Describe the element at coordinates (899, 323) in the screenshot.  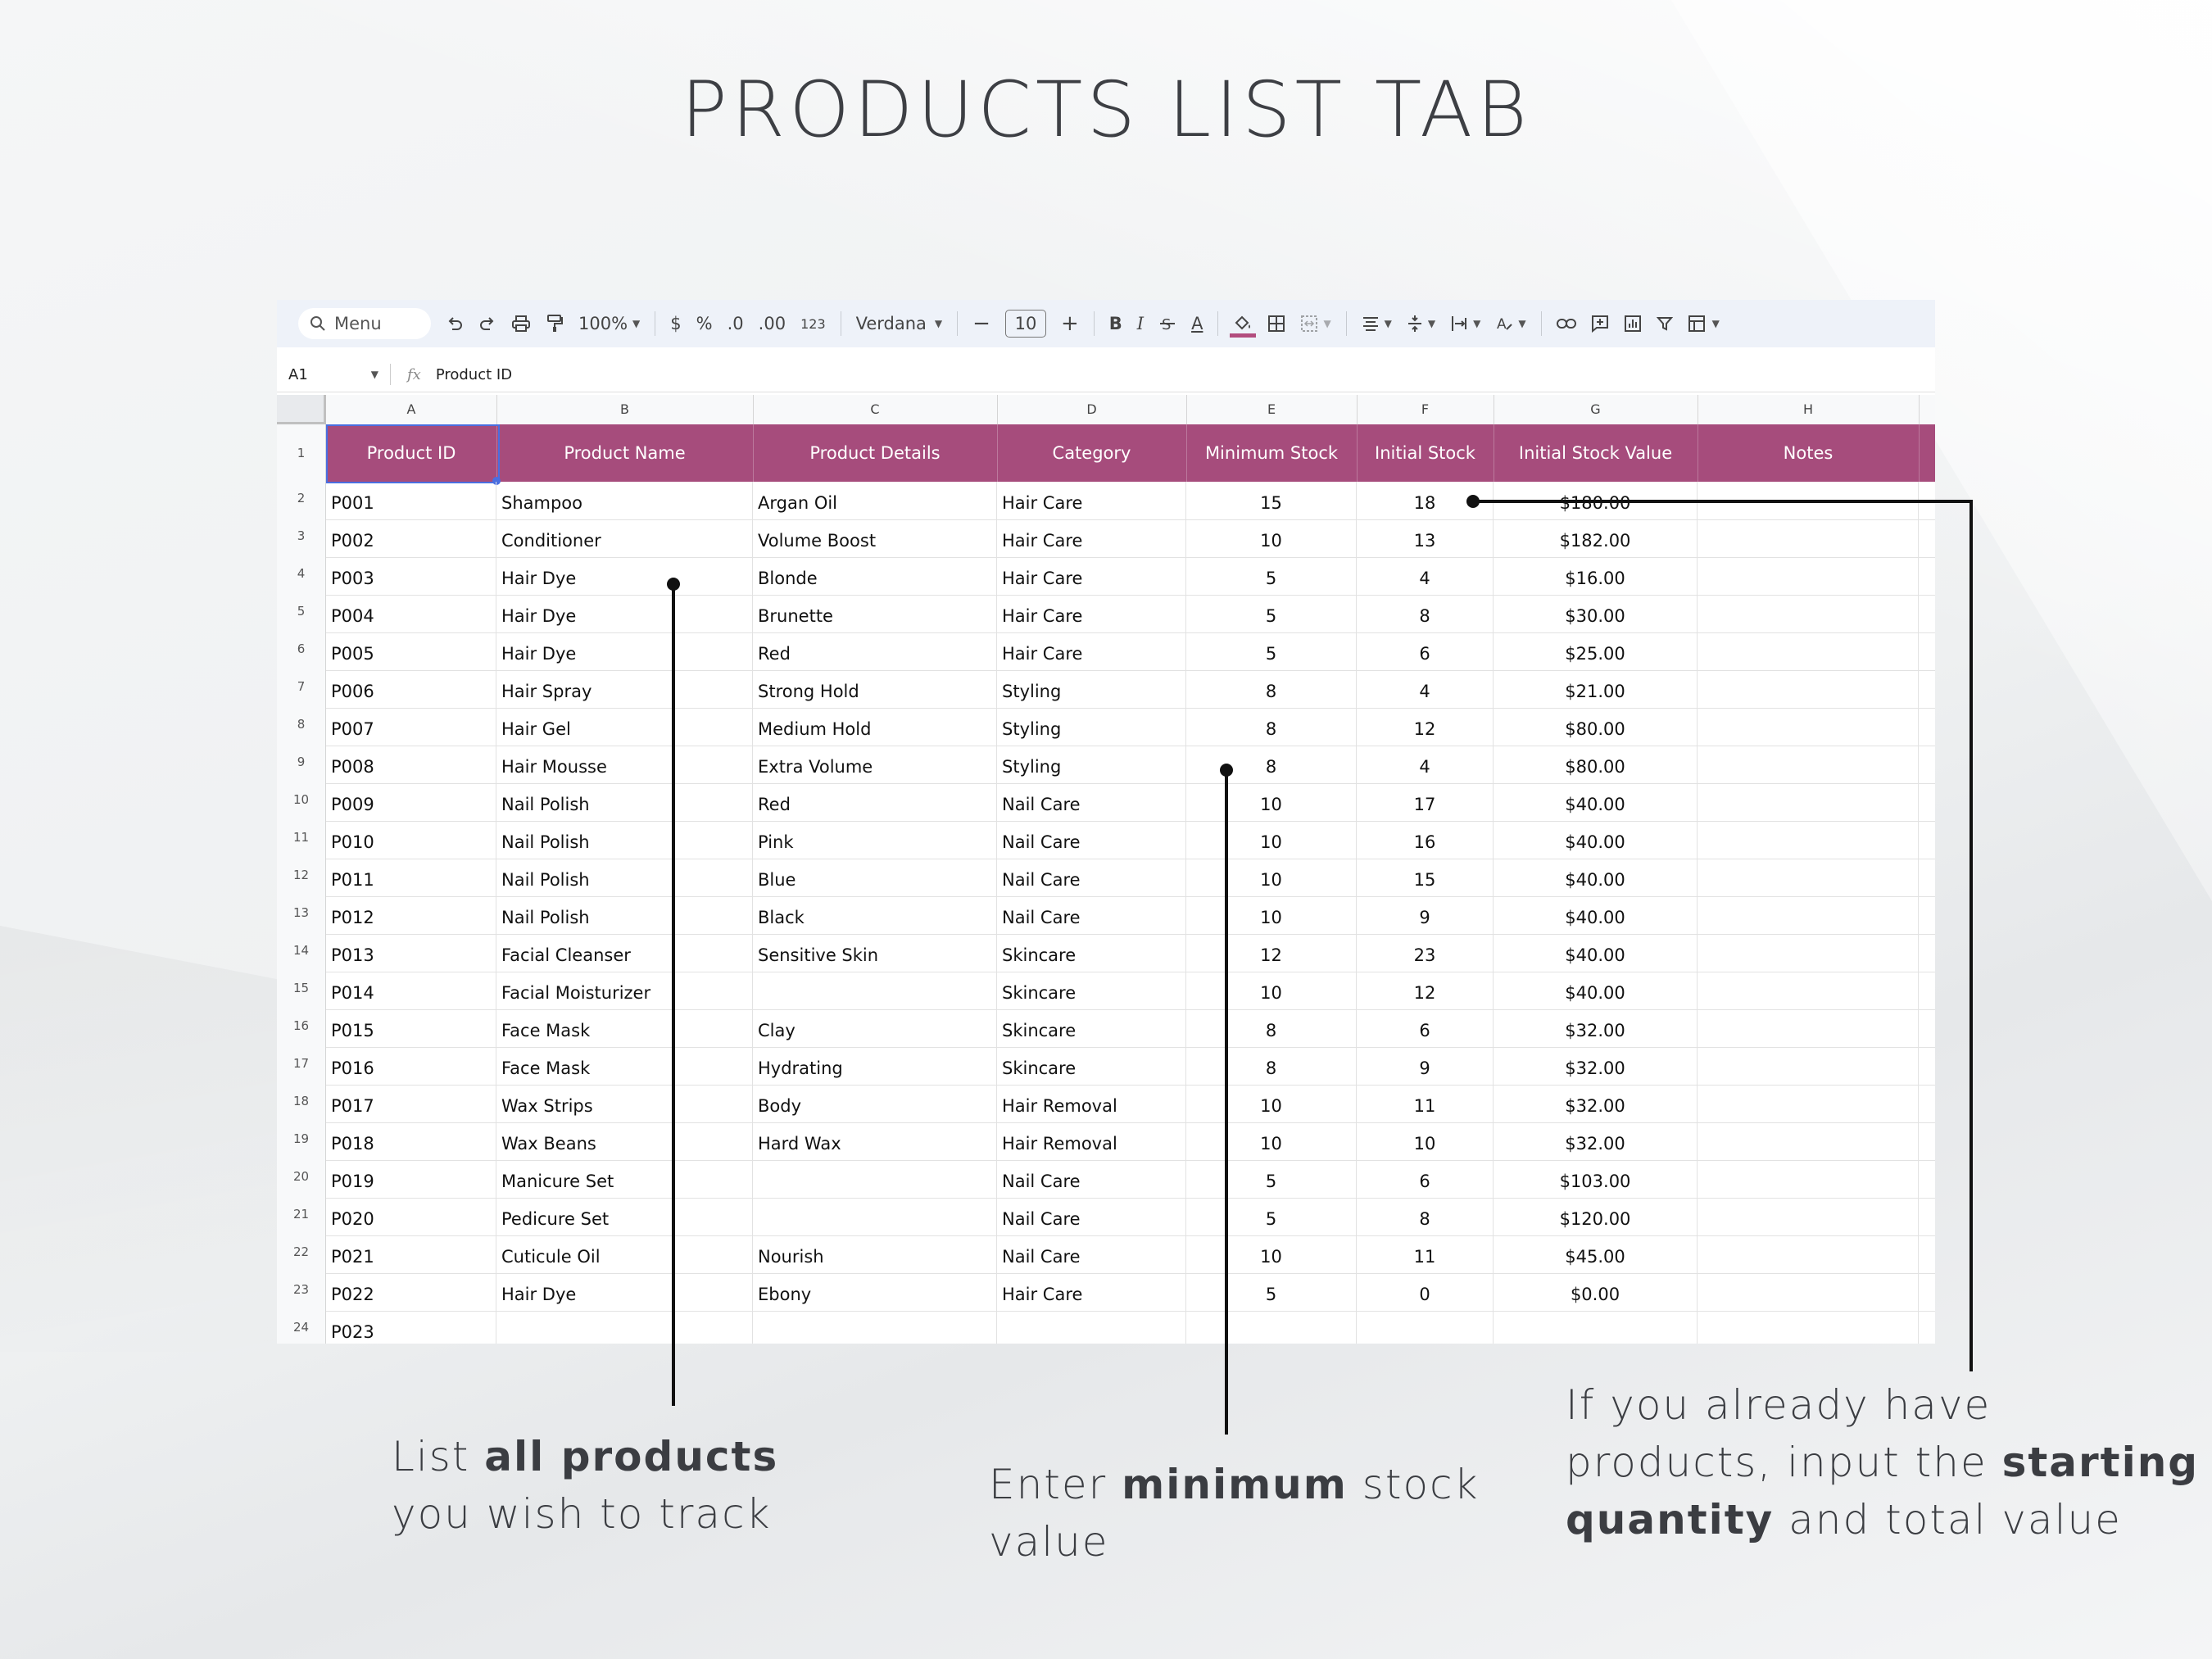
I see `font-select: Verdana ▼` at that location.